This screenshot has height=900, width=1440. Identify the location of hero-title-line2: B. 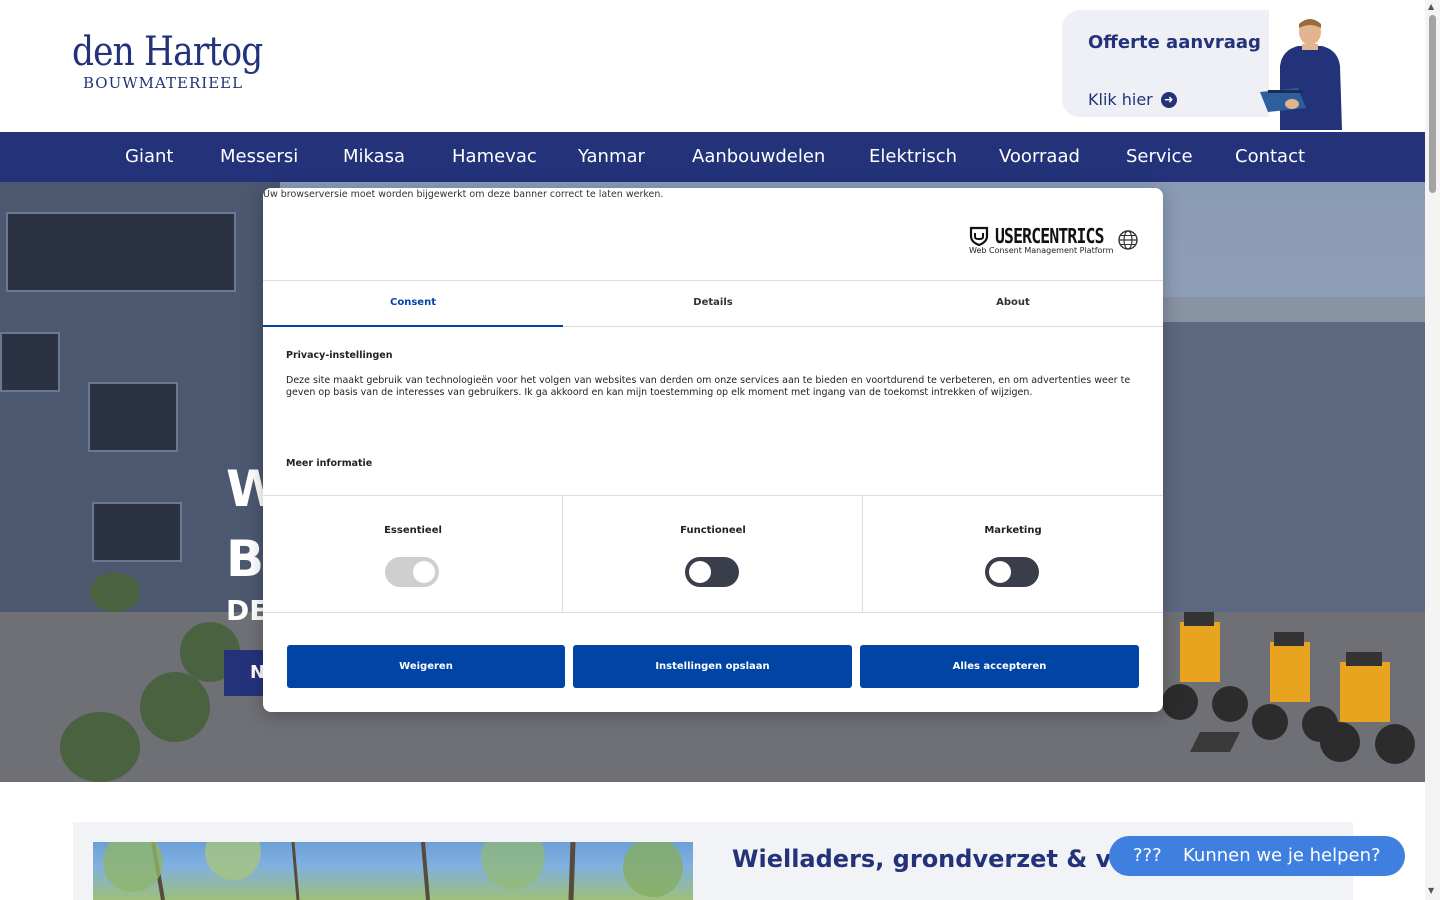
(245, 559).